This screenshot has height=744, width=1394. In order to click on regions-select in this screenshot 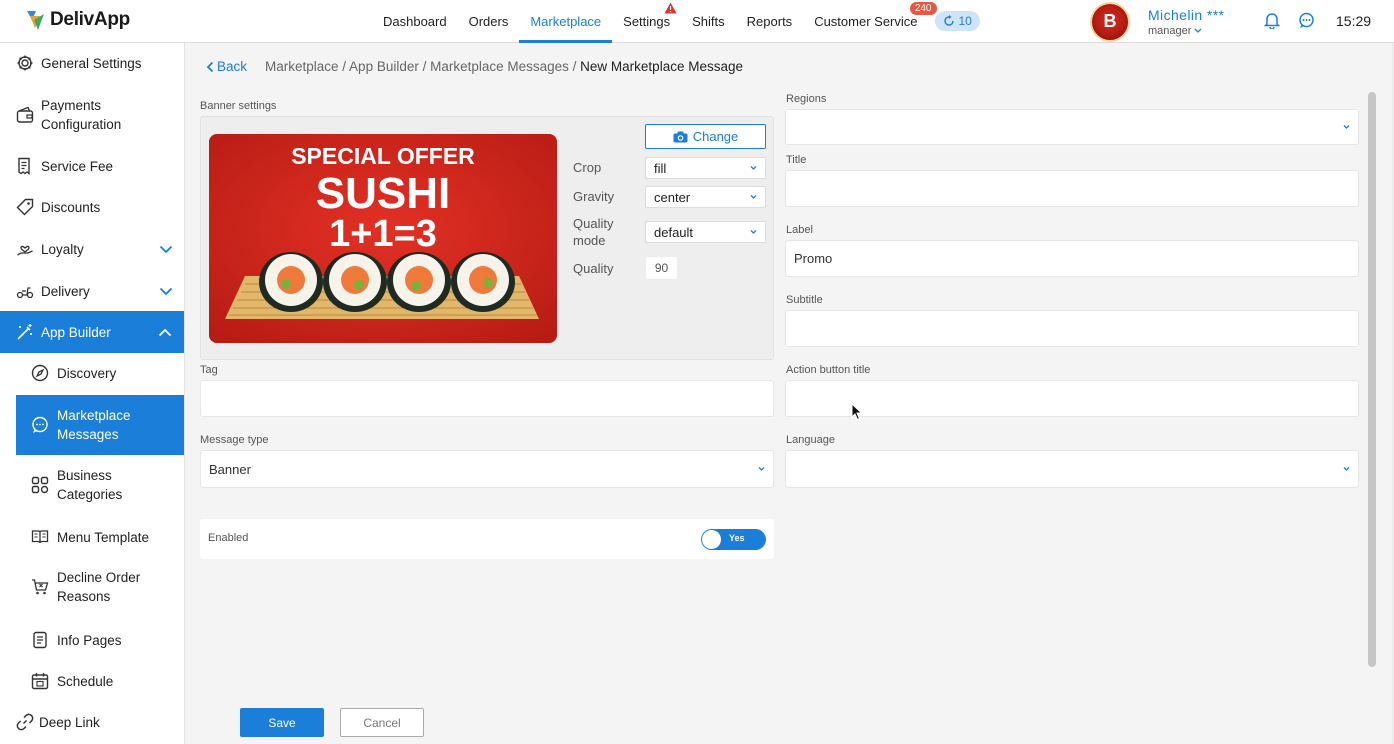, I will do `click(1072, 127)`.